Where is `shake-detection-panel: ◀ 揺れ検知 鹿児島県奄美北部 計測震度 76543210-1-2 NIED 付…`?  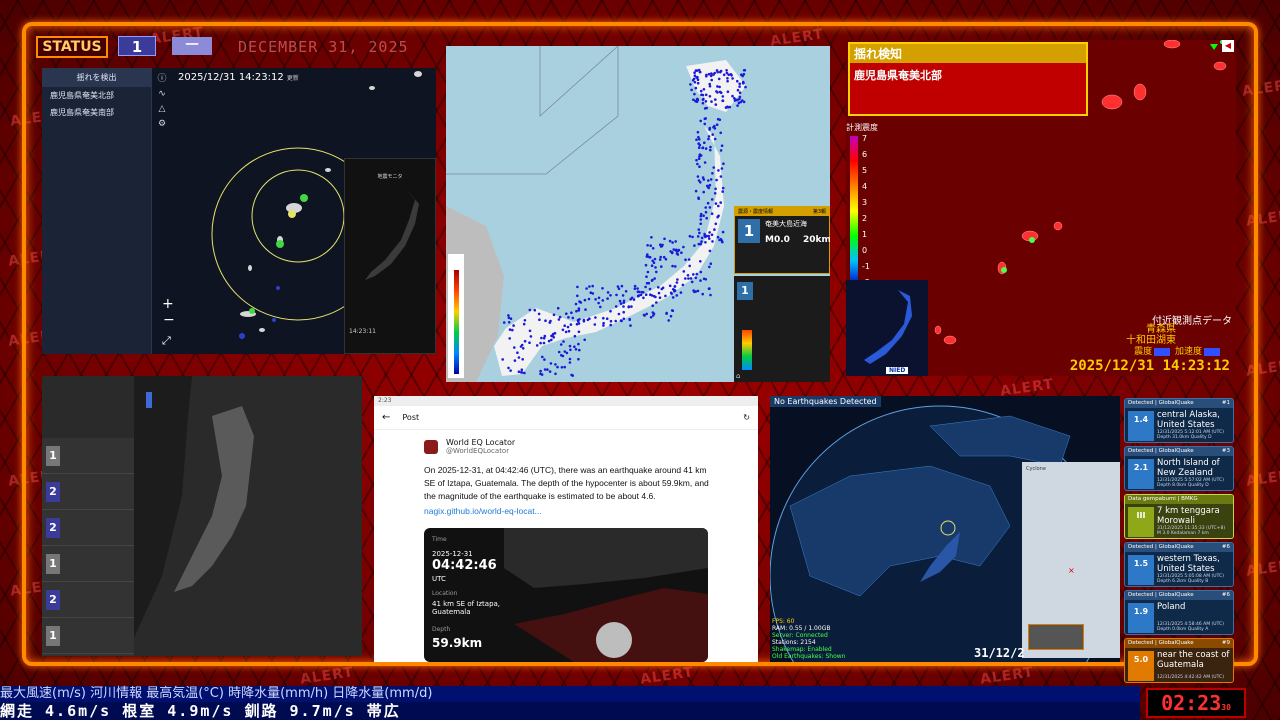
shake-detection-panel: ◀ 揺れ検知 鹿児島県奄美北部 計測震度 76543210-1-2 NIED 付… is located at coordinates (1041, 208).